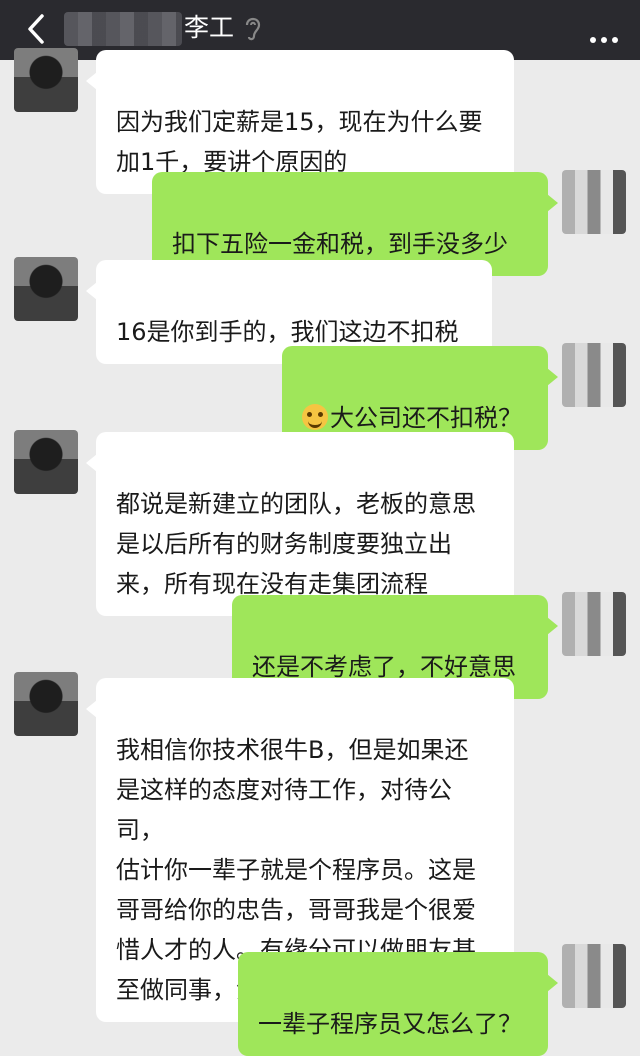  What do you see at coordinates (601, 37) in the screenshot?
I see `more-options-icon` at bounding box center [601, 37].